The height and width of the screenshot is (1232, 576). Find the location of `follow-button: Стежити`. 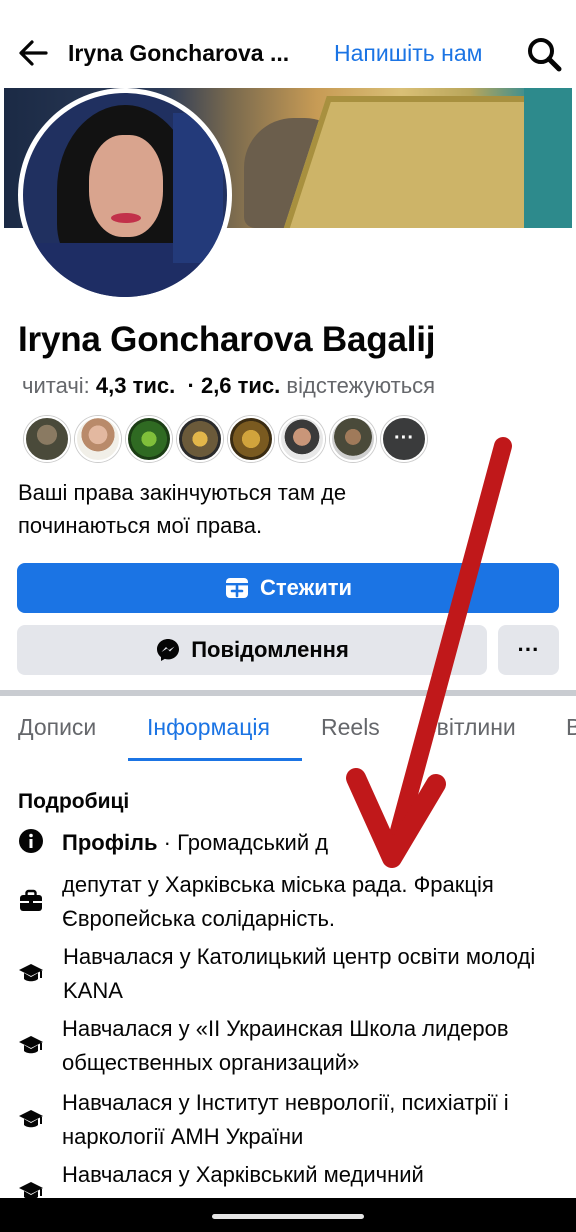

follow-button: Стежити is located at coordinates (288, 588).